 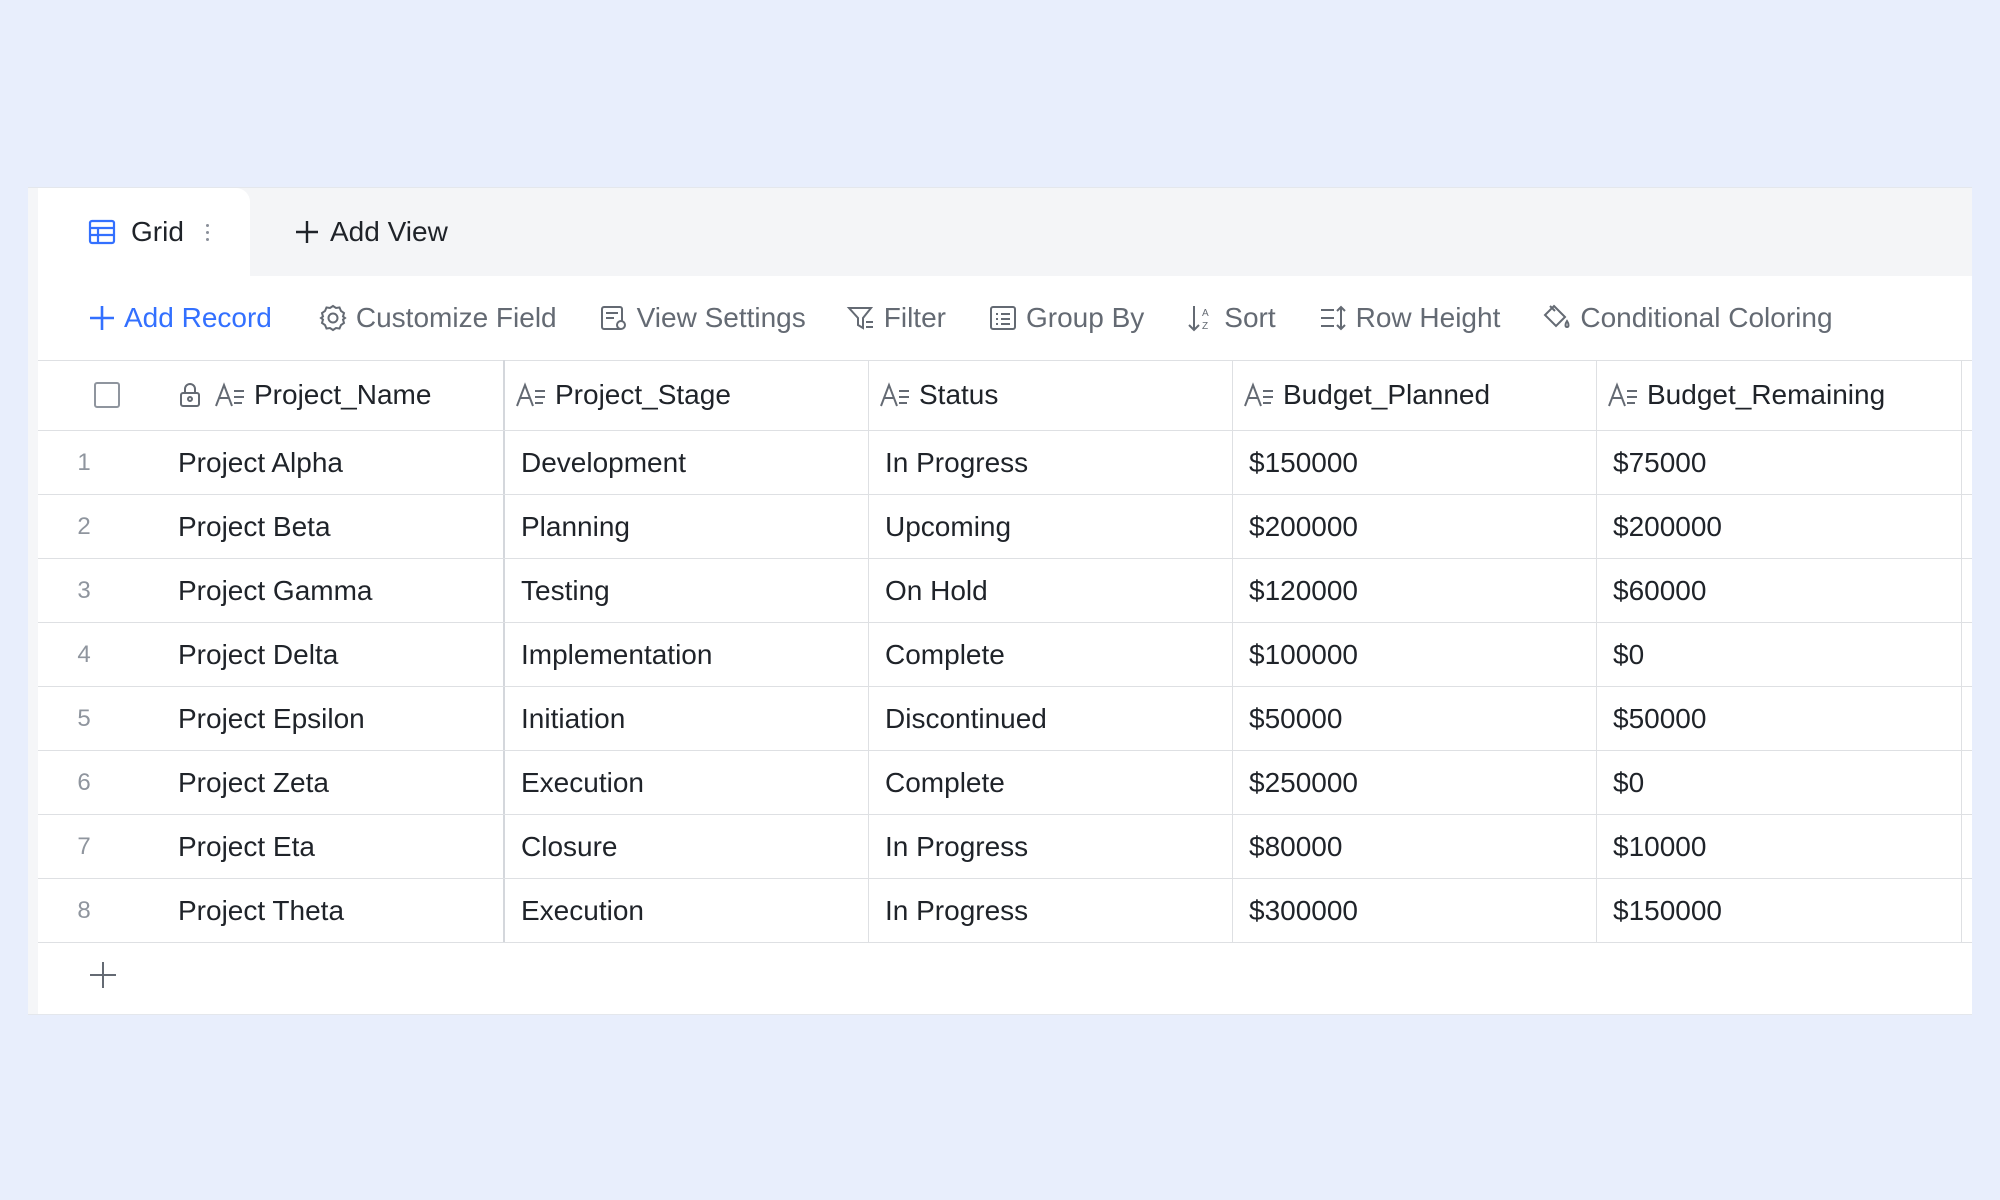 I want to click on view-settings-icon, so click(x=613, y=318).